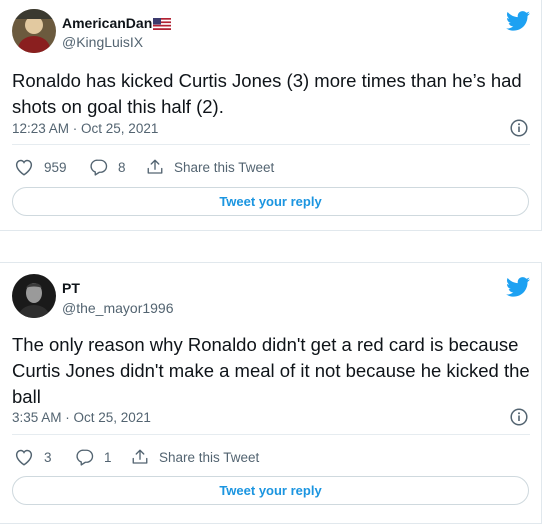  What do you see at coordinates (40, 167) in the screenshot?
I see `like-button: 959` at bounding box center [40, 167].